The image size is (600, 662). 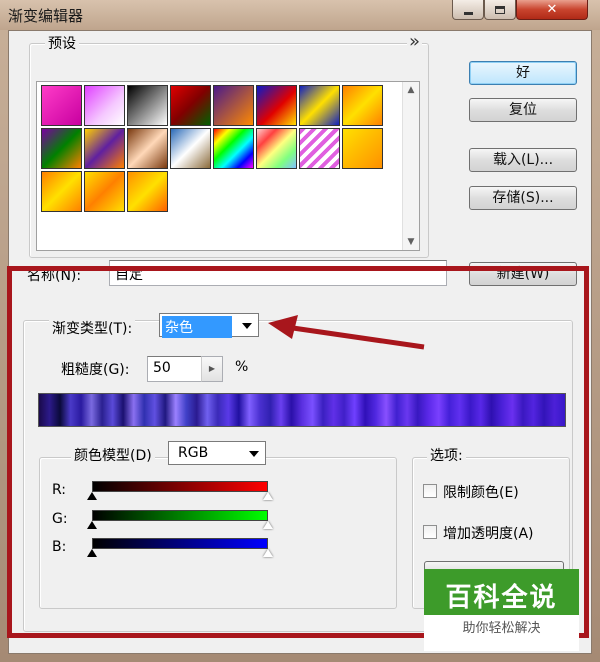 What do you see at coordinates (61, 191) in the screenshot?
I see `preset-swatch-orange-yellow` at bounding box center [61, 191].